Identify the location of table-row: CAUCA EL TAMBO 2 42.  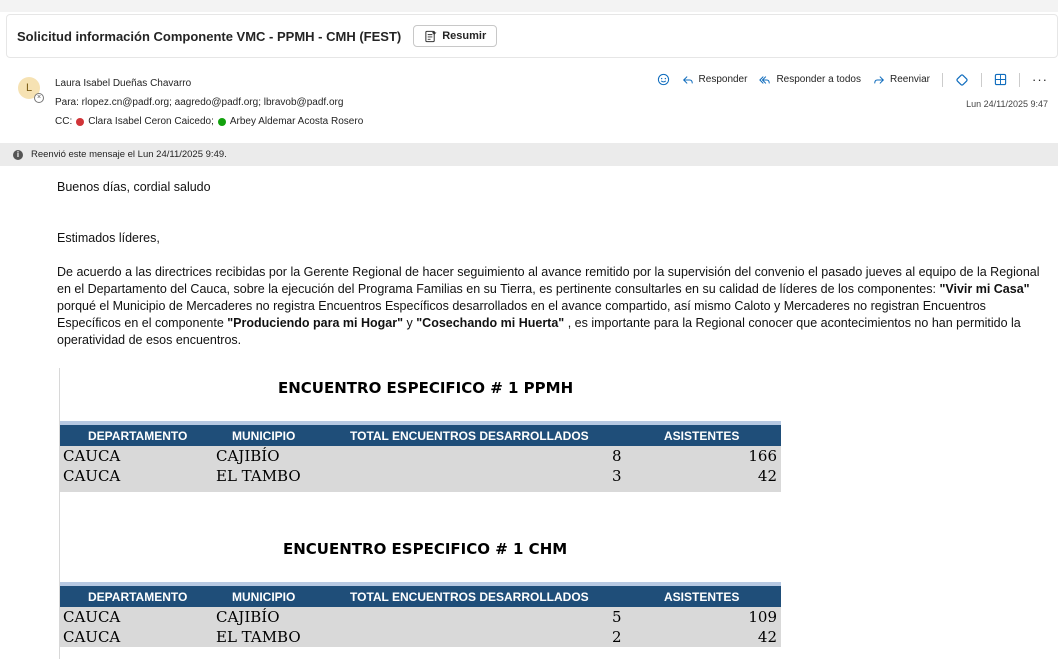
(420, 637).